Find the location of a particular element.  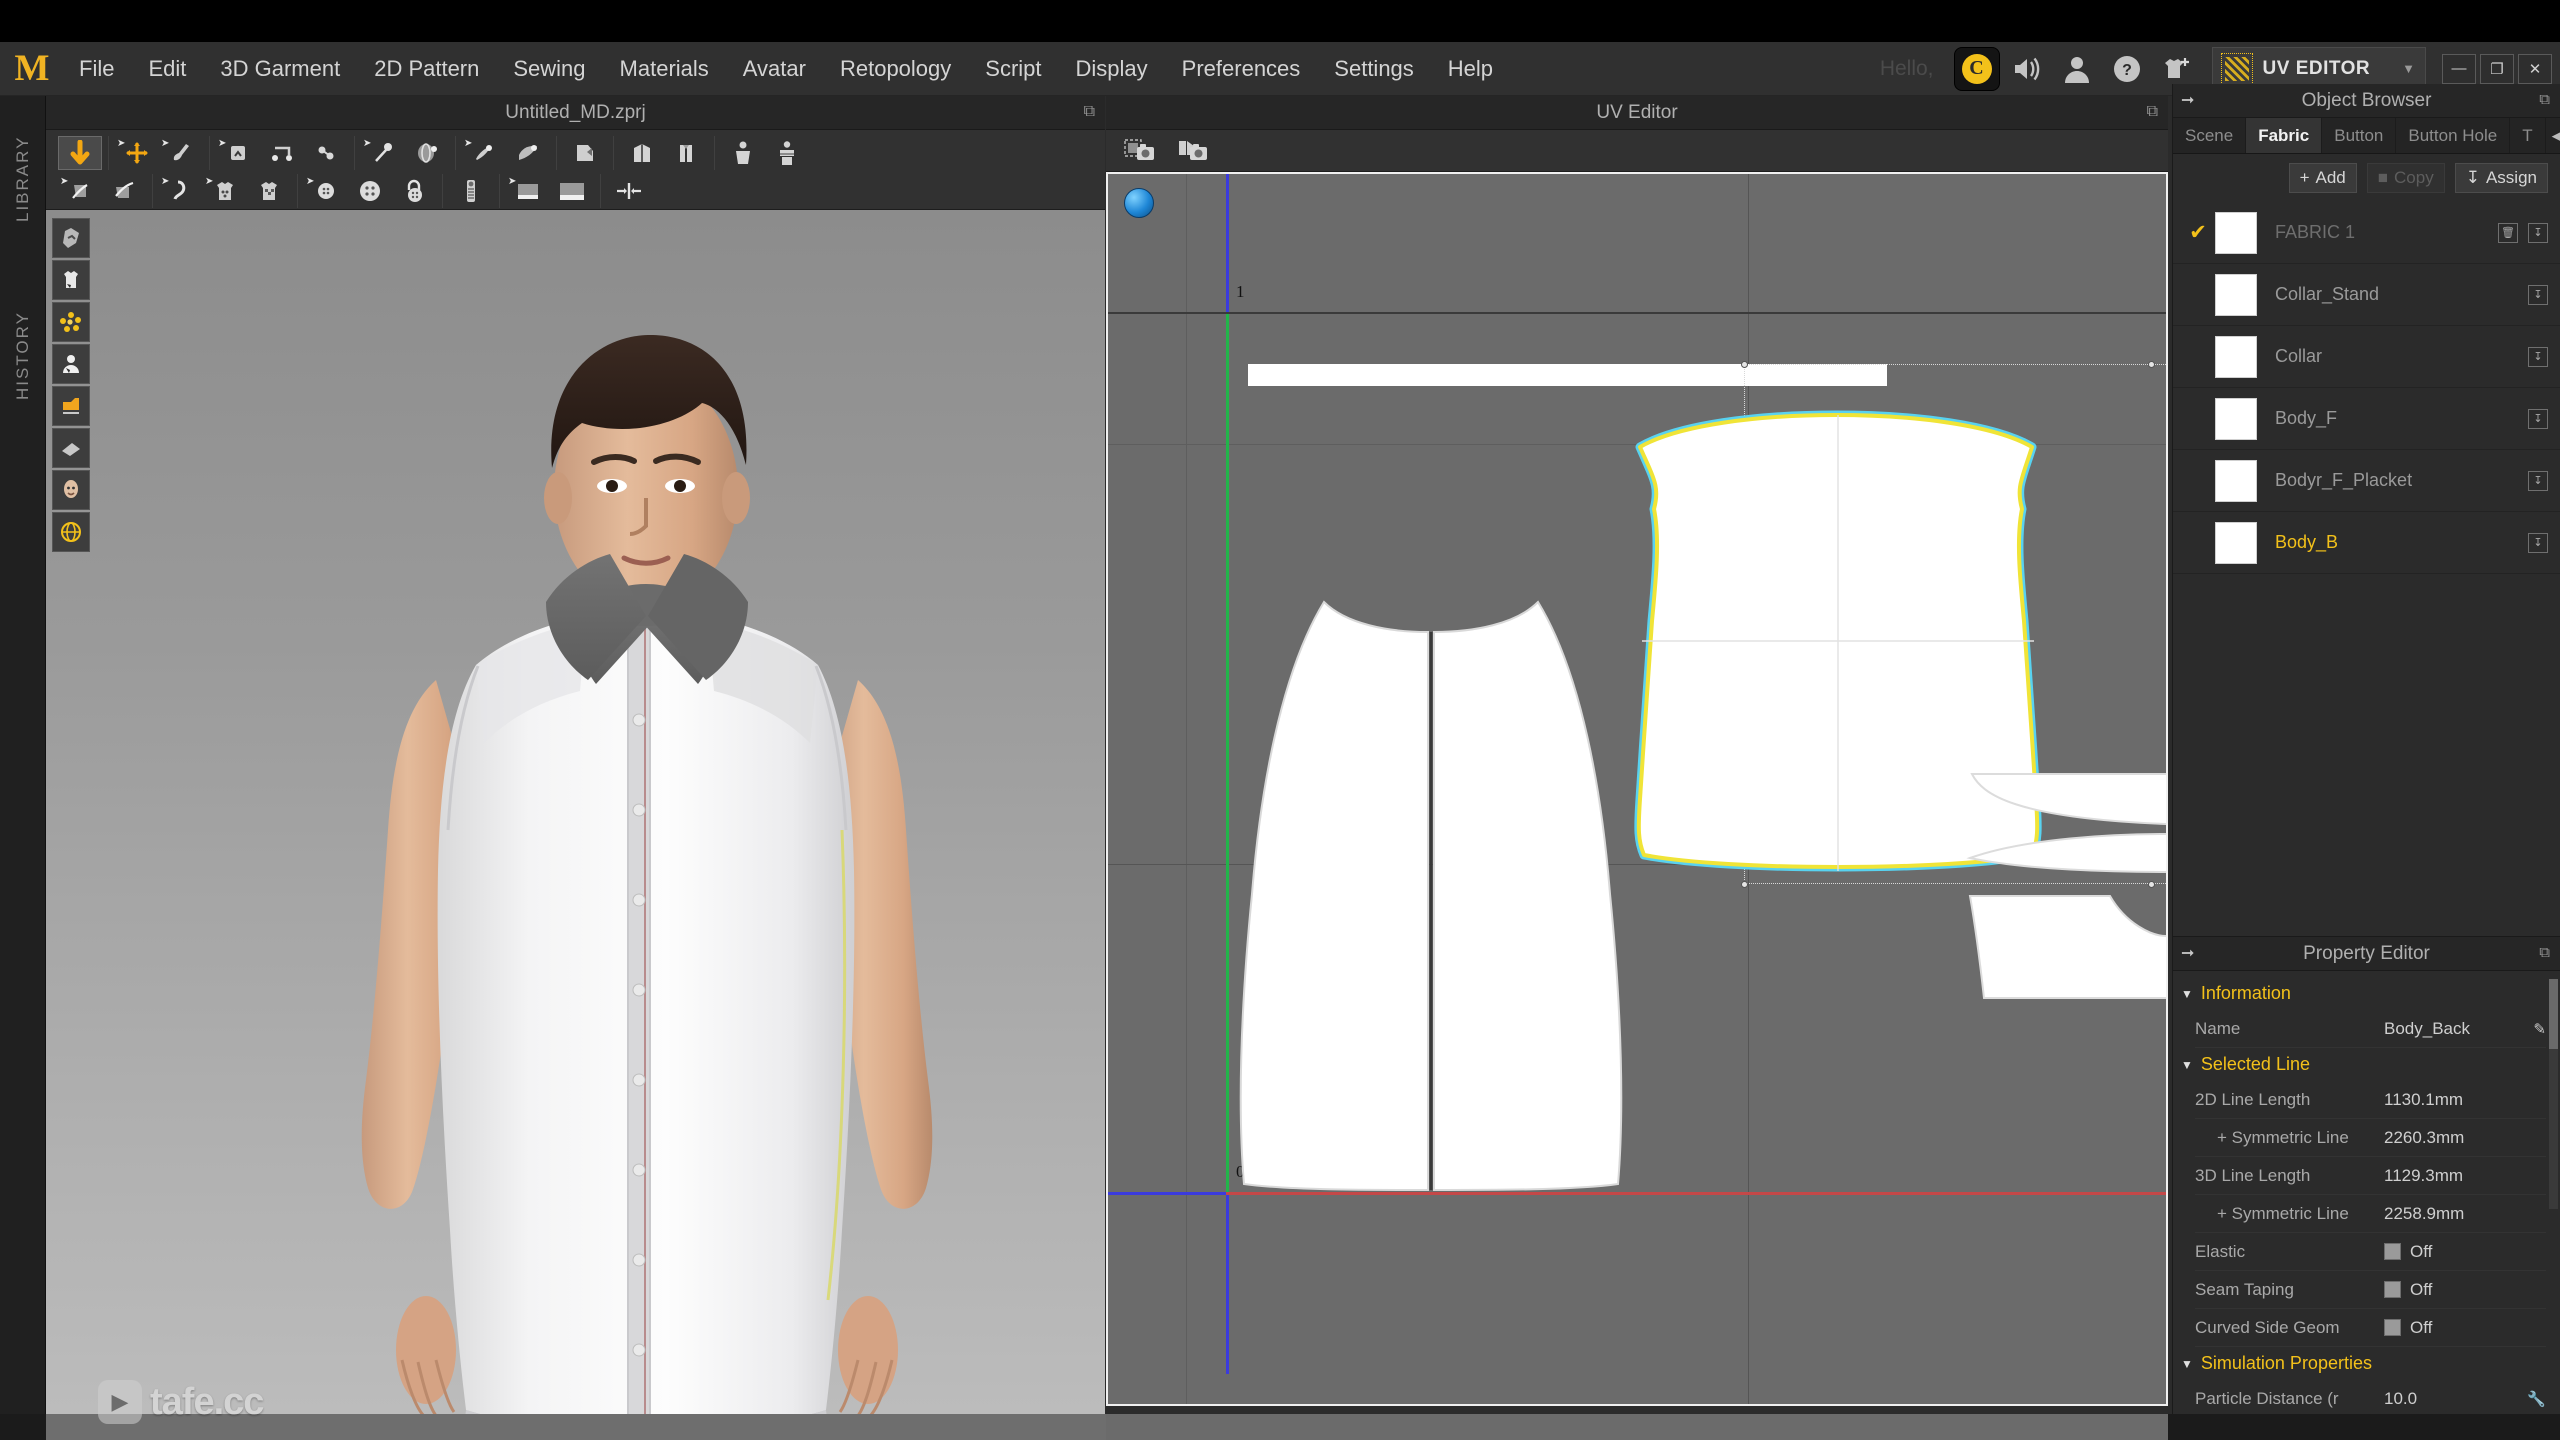

symmetric-pattern-tool is located at coordinates (642, 153).